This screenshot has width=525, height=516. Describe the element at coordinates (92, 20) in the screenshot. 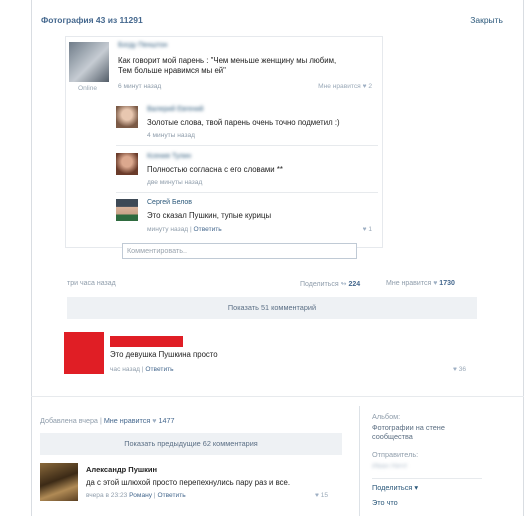

I see `photo-counter-title: Фотография 43 из 11291` at that location.